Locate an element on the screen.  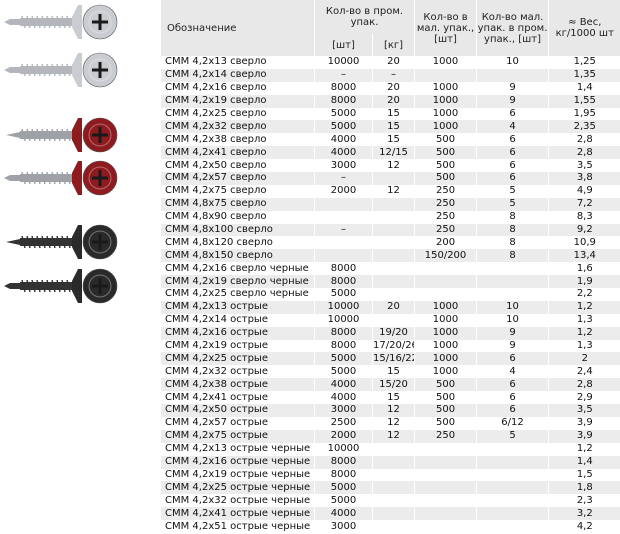
cell-name: СММ 4,2х32 острые is located at coordinates (237, 372).